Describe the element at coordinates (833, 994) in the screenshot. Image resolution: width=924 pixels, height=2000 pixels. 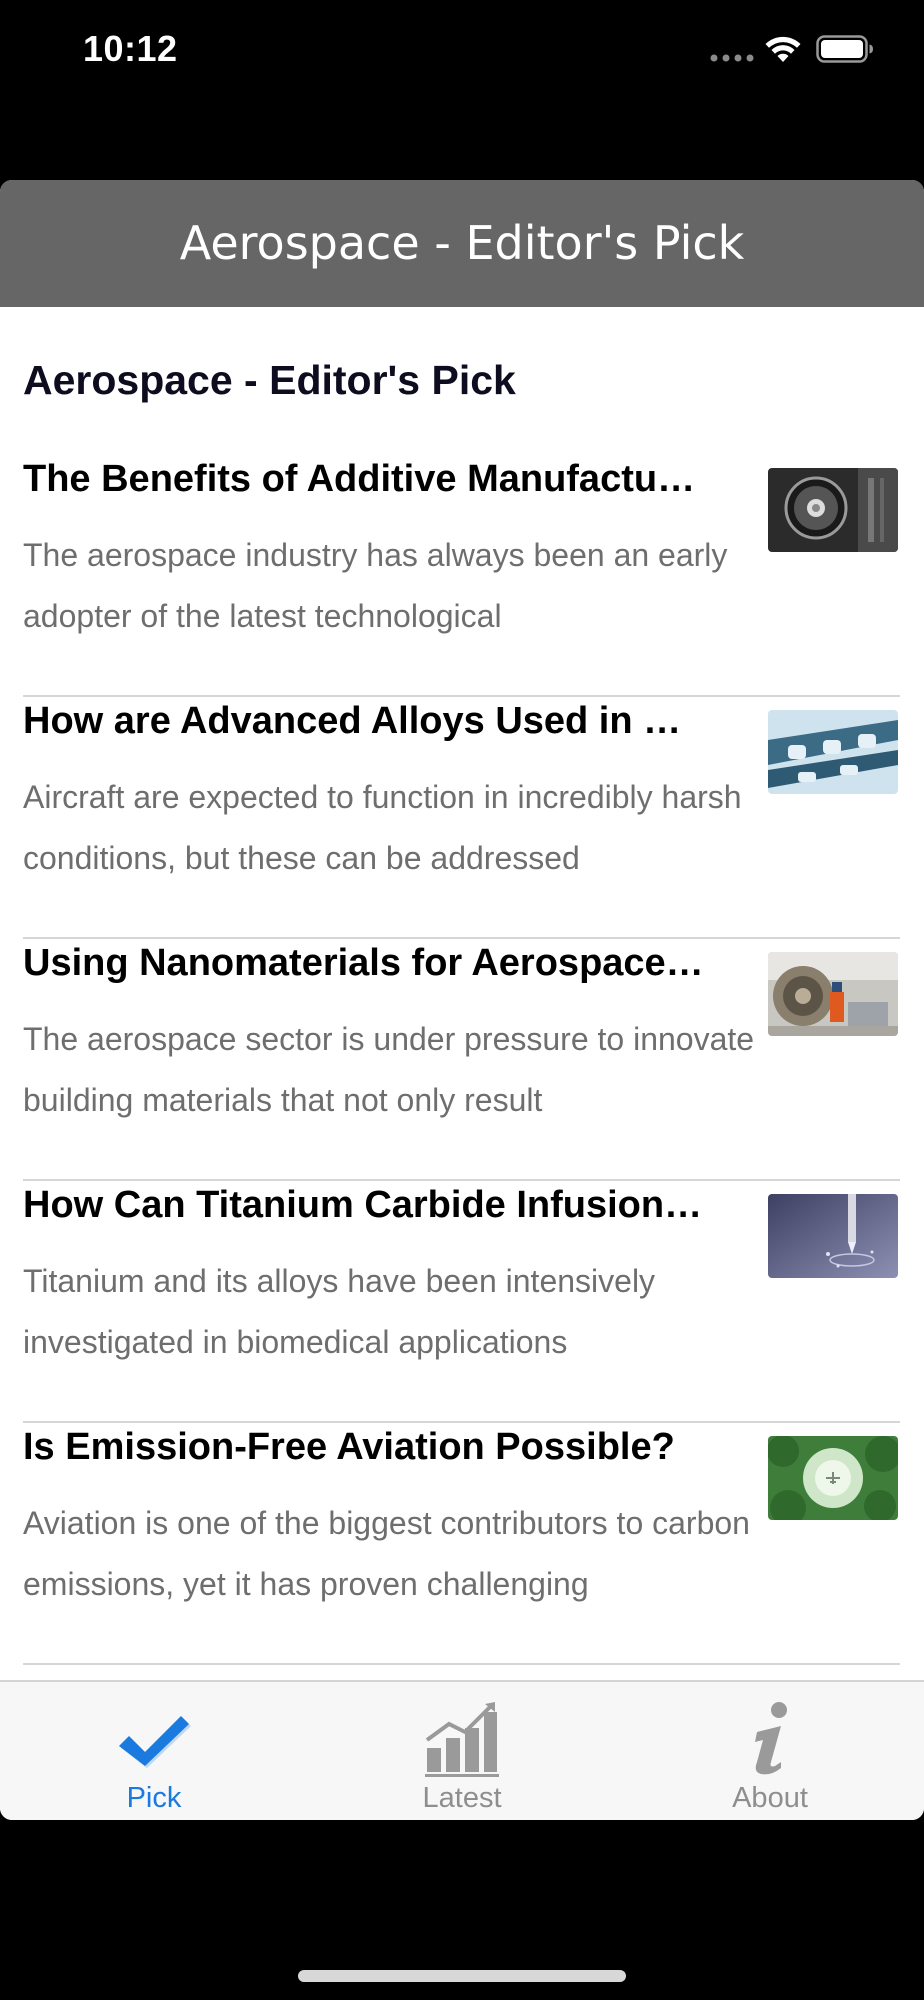
I see `engine-maintenance-image` at that location.